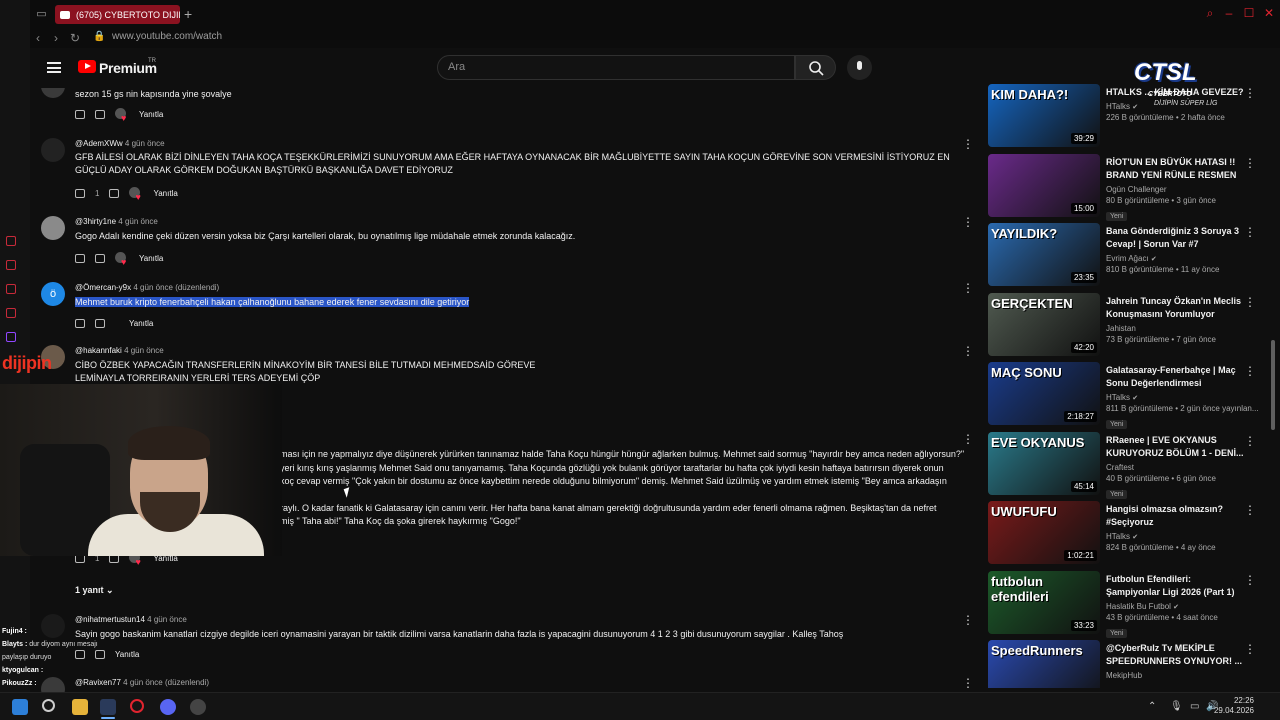 The image size is (1280, 720). I want to click on forward-icon: ›, so click(56, 38).